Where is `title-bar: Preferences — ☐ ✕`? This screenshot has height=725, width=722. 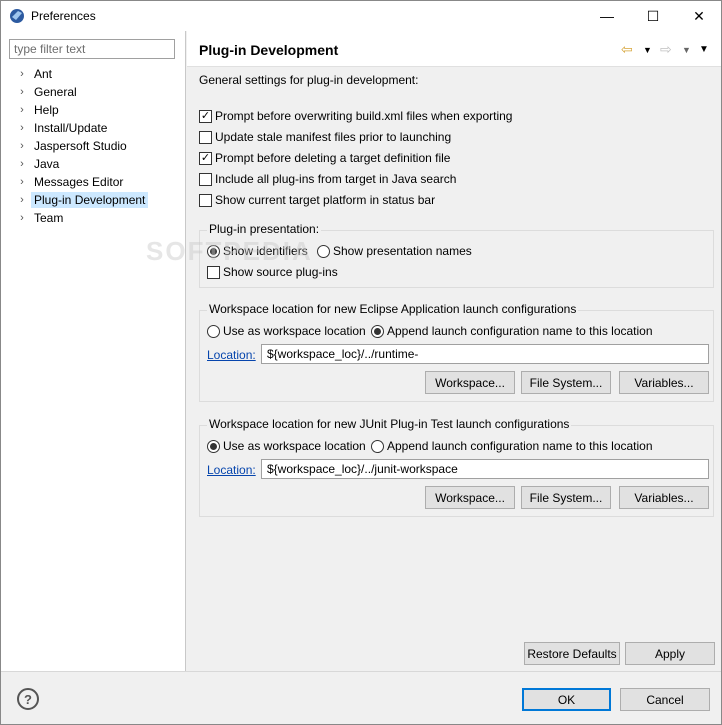
title-bar: Preferences — ☐ ✕ is located at coordinates (361, 16).